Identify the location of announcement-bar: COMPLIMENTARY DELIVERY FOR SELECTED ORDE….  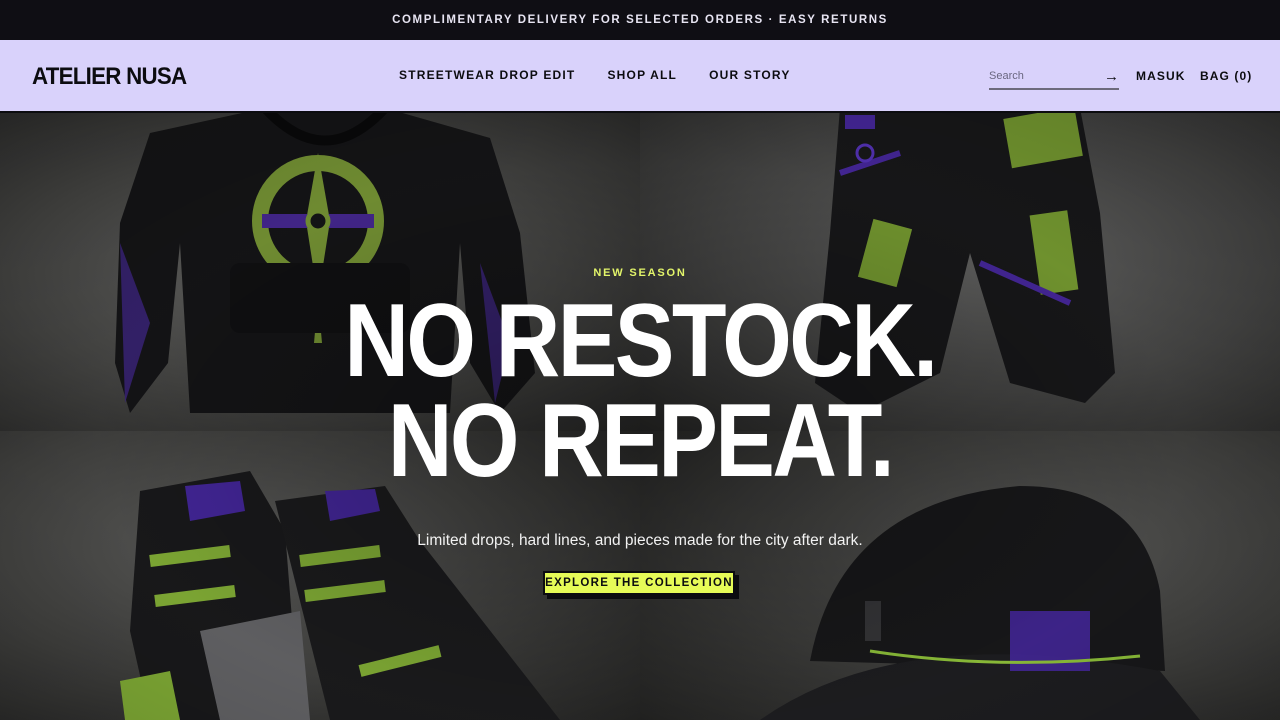
(640, 20).